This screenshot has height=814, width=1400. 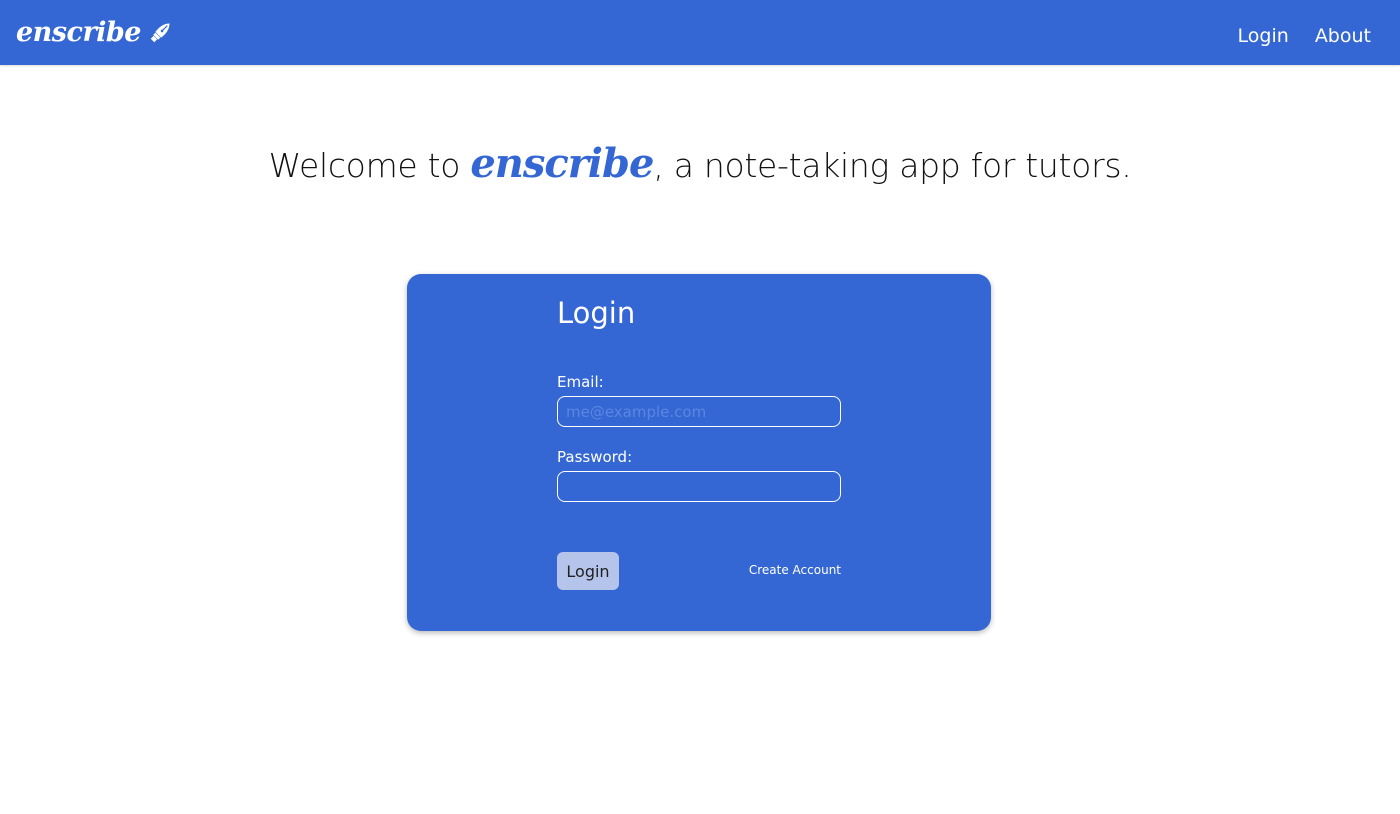 I want to click on fountain-pen-icon, so click(x=161, y=32).